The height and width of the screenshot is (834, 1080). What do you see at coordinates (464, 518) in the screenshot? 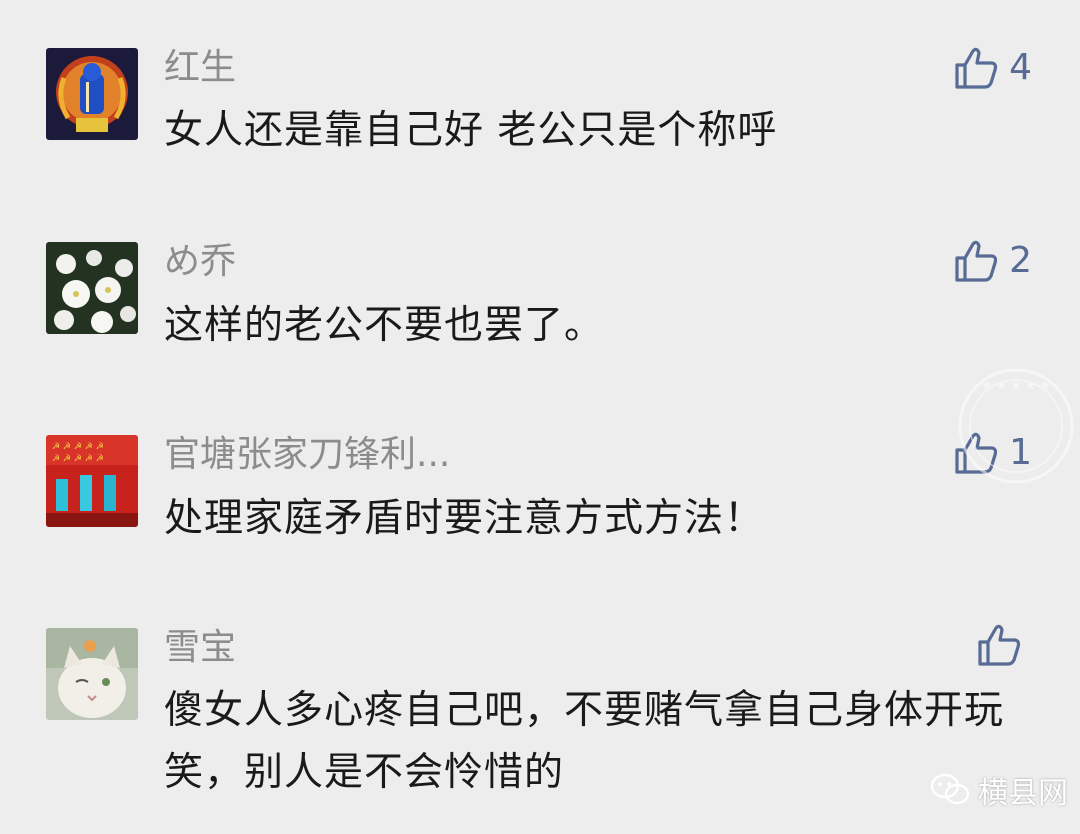
I see `comment-text: 处理家庭矛盾时要注意方式方法！` at bounding box center [464, 518].